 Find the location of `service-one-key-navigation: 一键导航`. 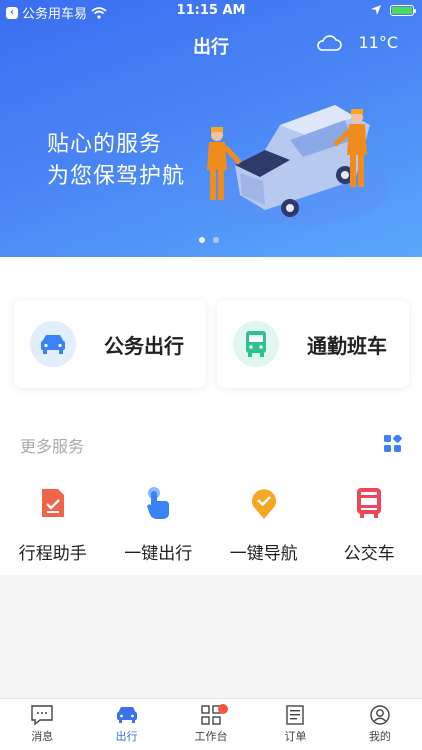

service-one-key-navigation: 一键导航 is located at coordinates (264, 524).